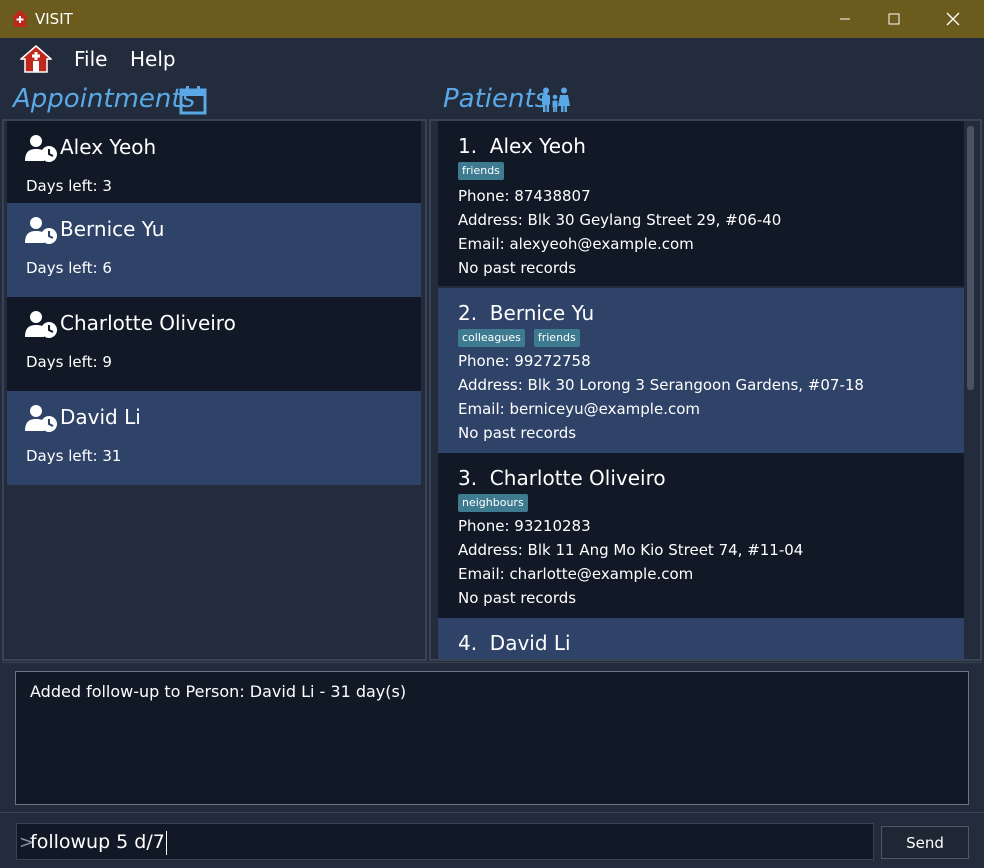 This screenshot has width=984, height=868. I want to click on maximize-button, so click(894, 19).